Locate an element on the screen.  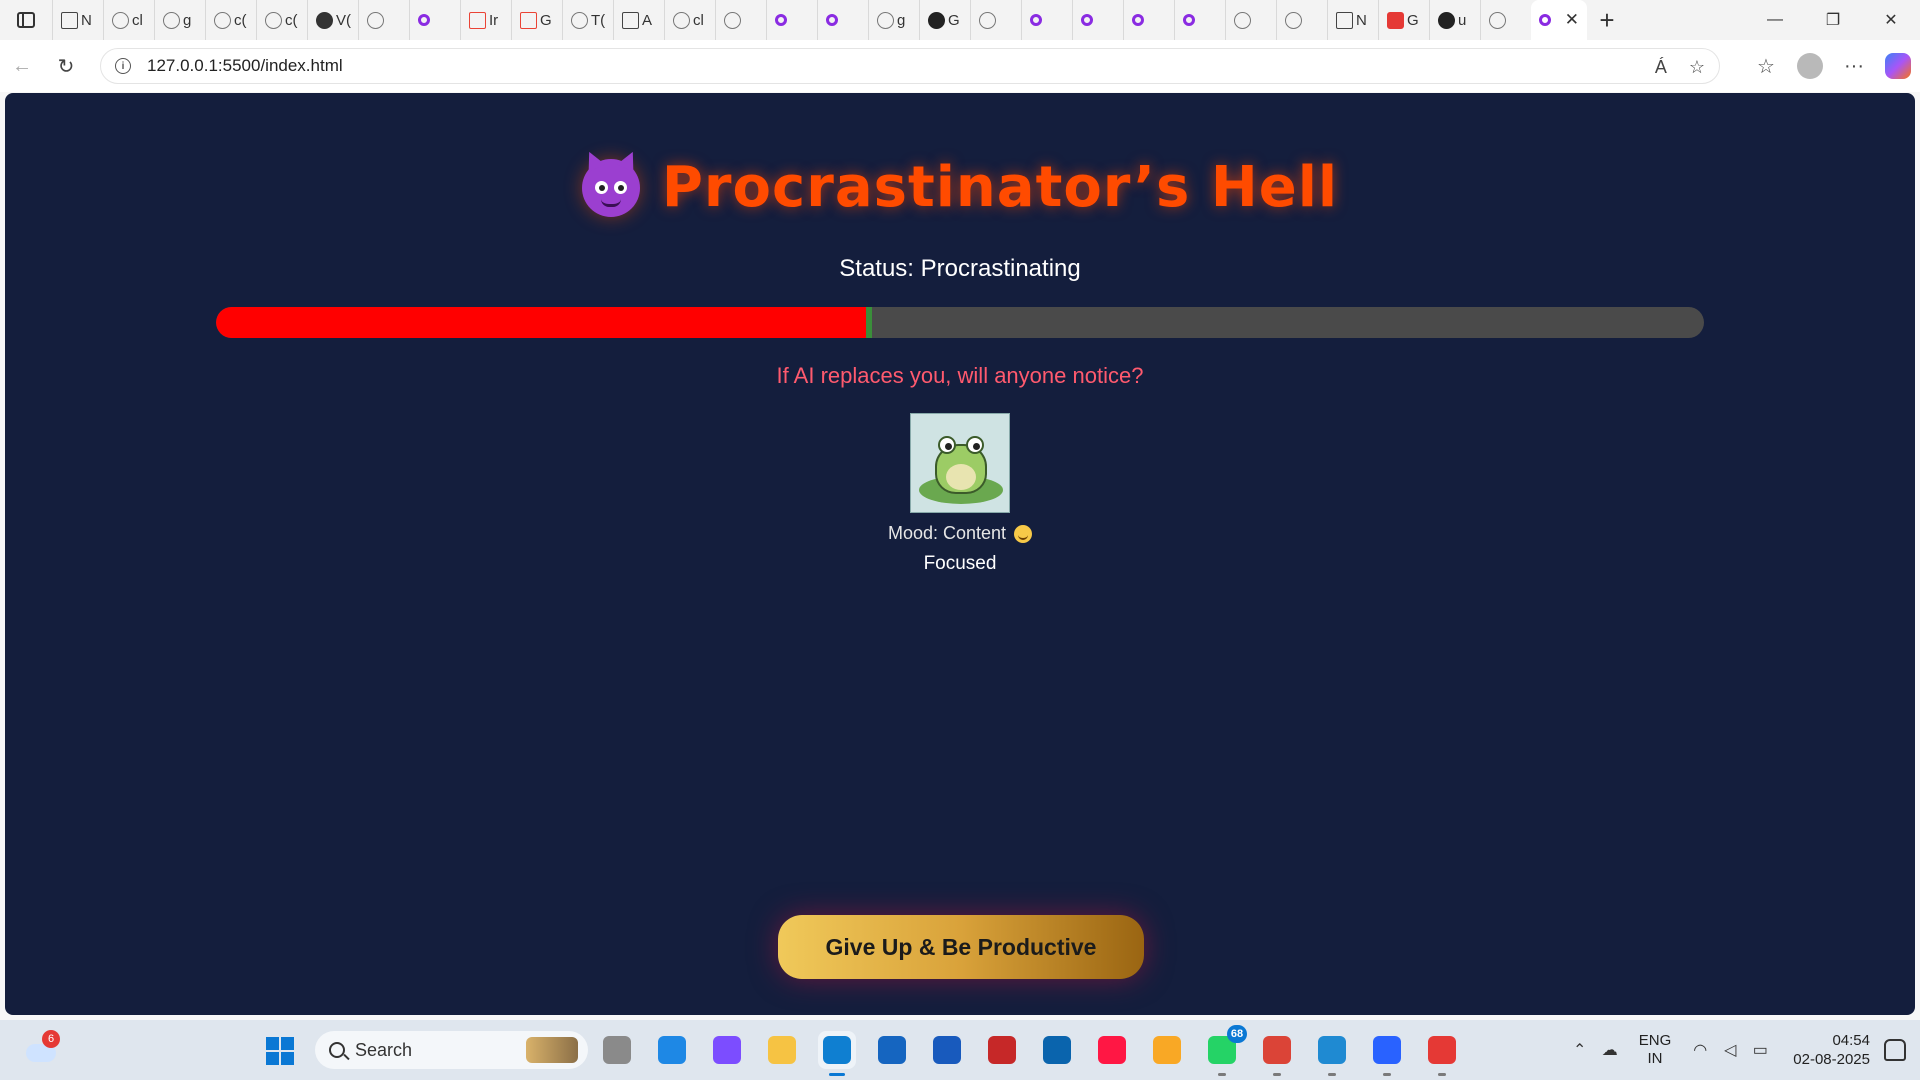
word-icon is located at coordinates (947, 1050).